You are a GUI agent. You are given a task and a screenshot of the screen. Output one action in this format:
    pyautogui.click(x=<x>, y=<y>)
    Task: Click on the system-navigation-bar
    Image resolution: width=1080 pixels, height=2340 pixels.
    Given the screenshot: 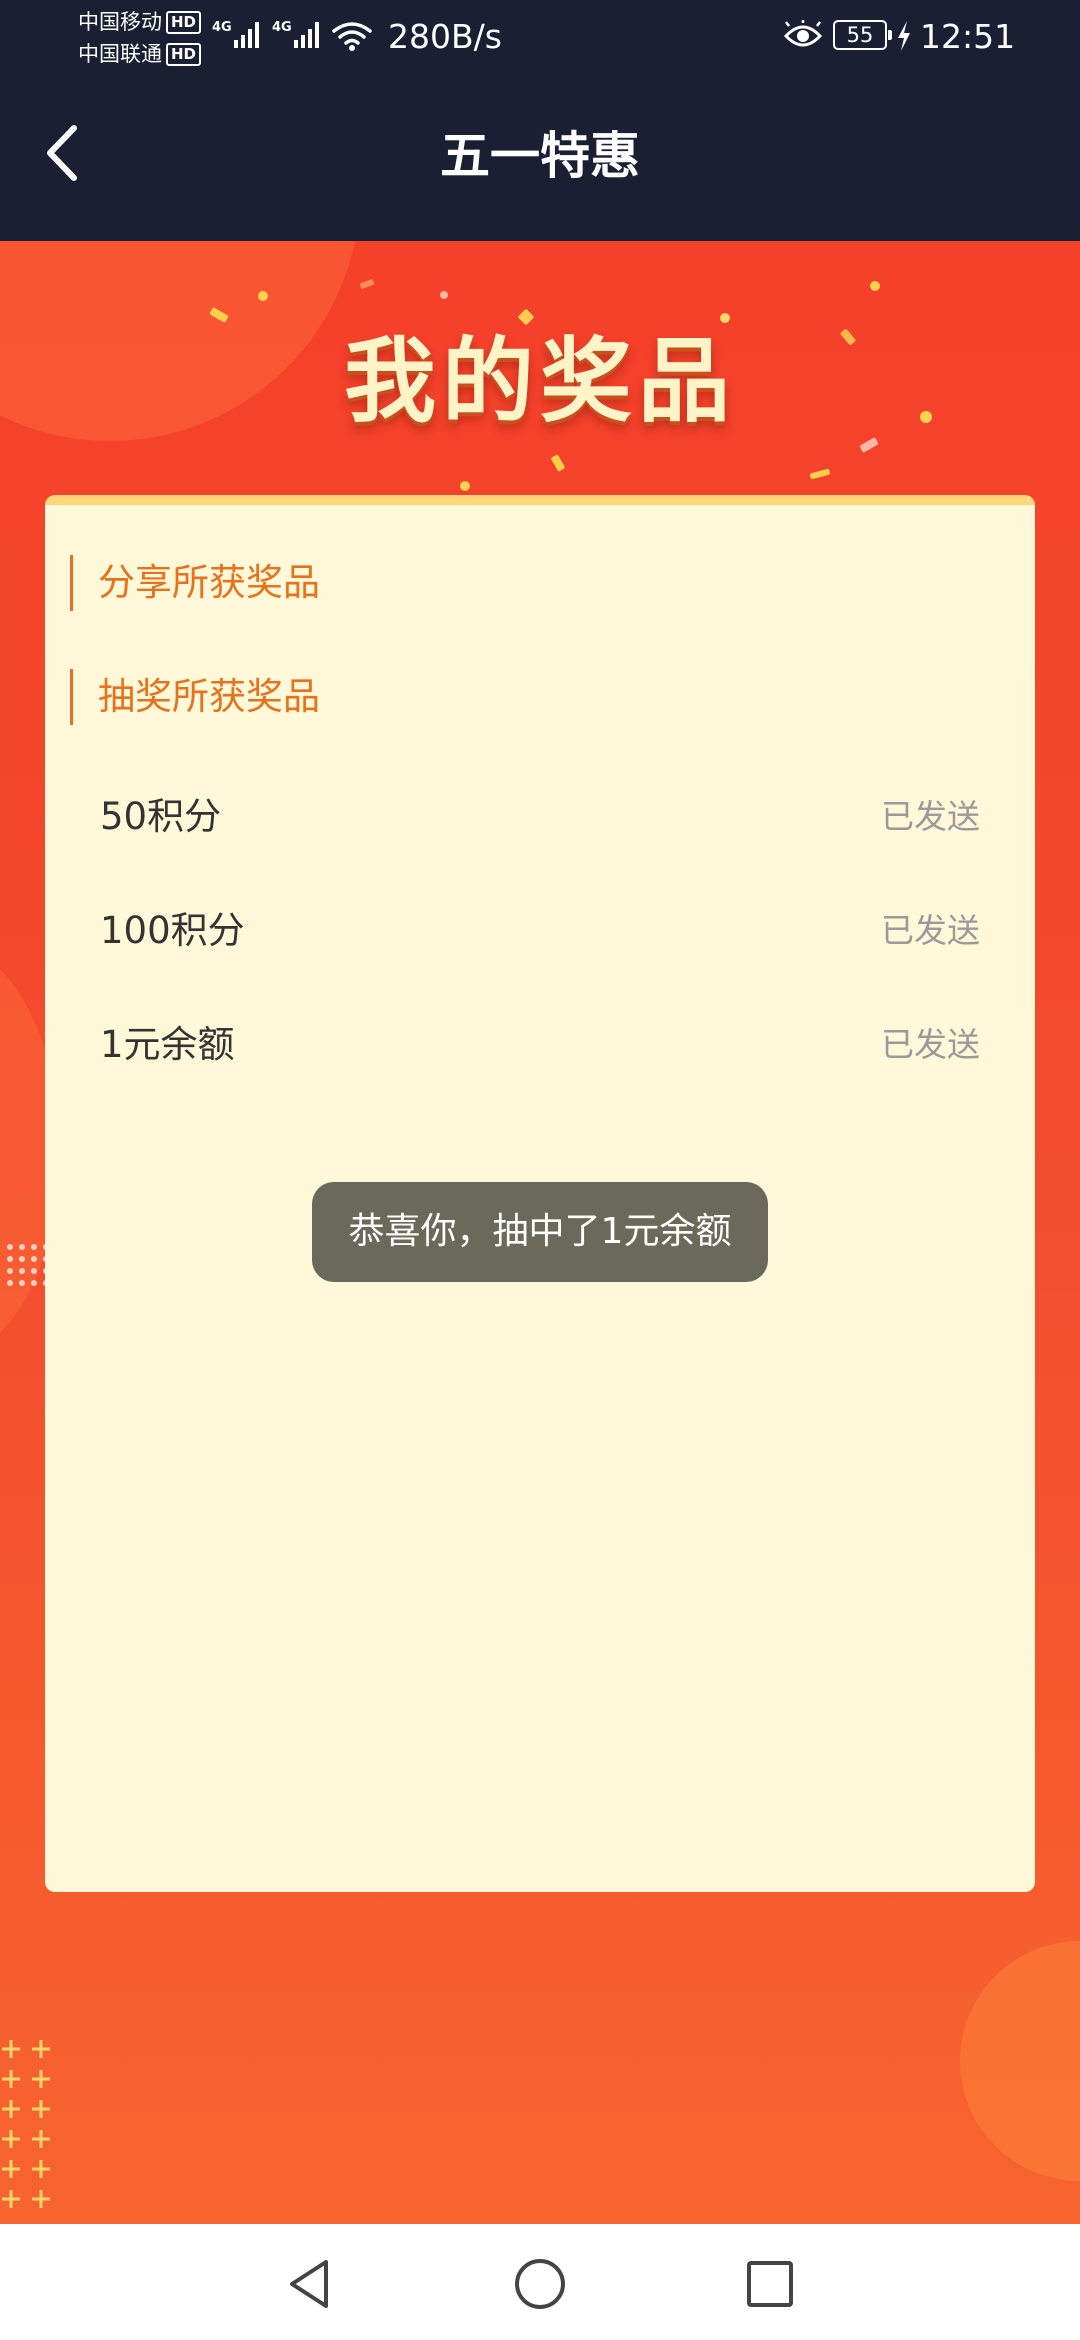 What is the action you would take?
    pyautogui.click(x=540, y=2282)
    